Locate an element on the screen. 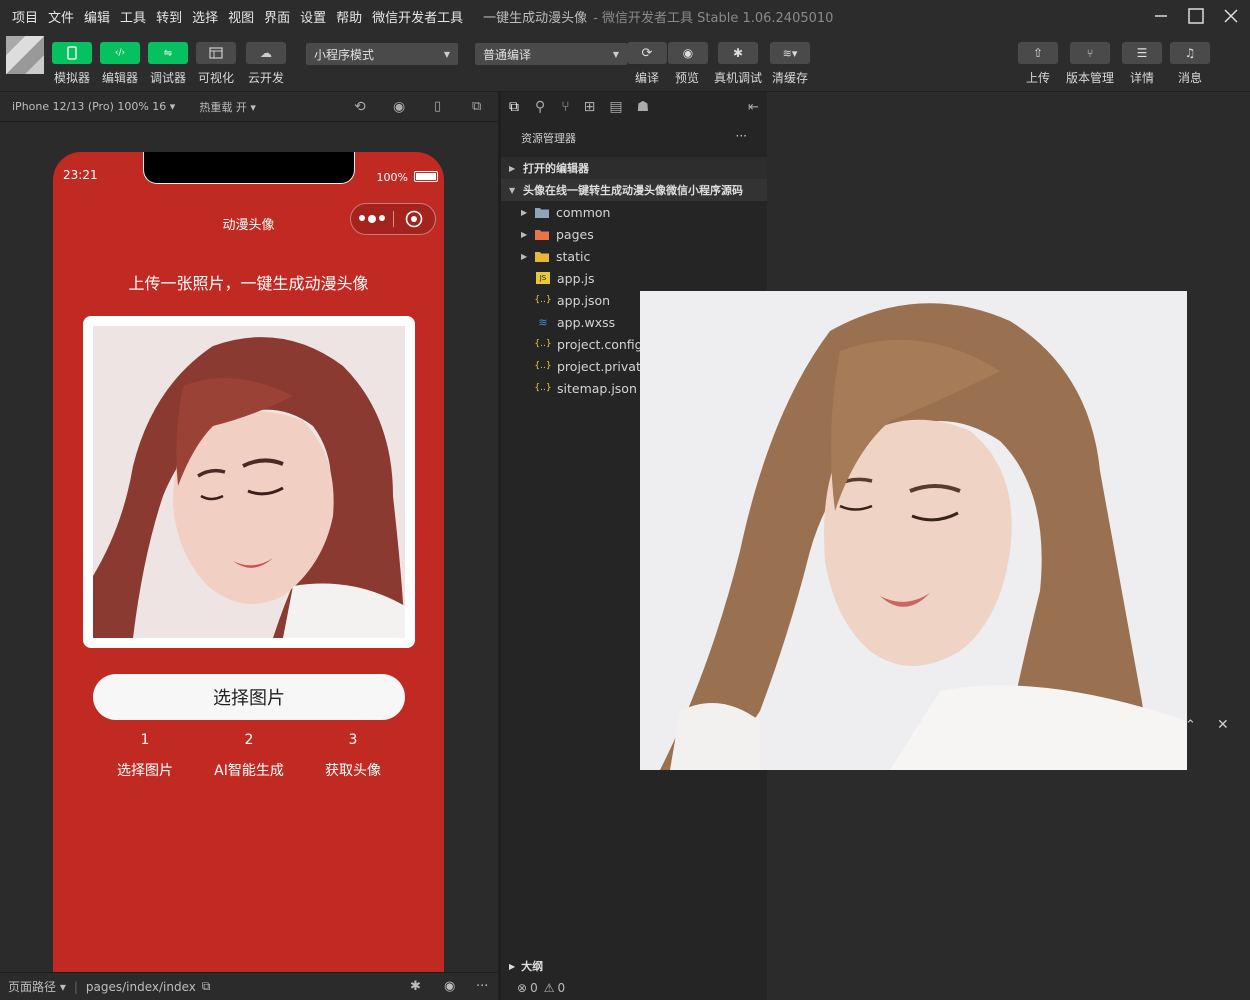 The width and height of the screenshot is (1250, 1000). remote-debug-button: ✱ is located at coordinates (738, 53).